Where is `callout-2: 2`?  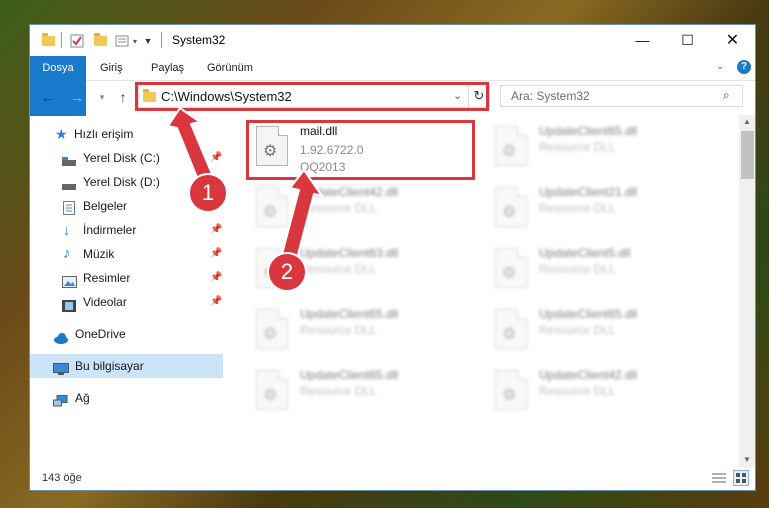
callout-2: 2 is located at coordinates (287, 272).